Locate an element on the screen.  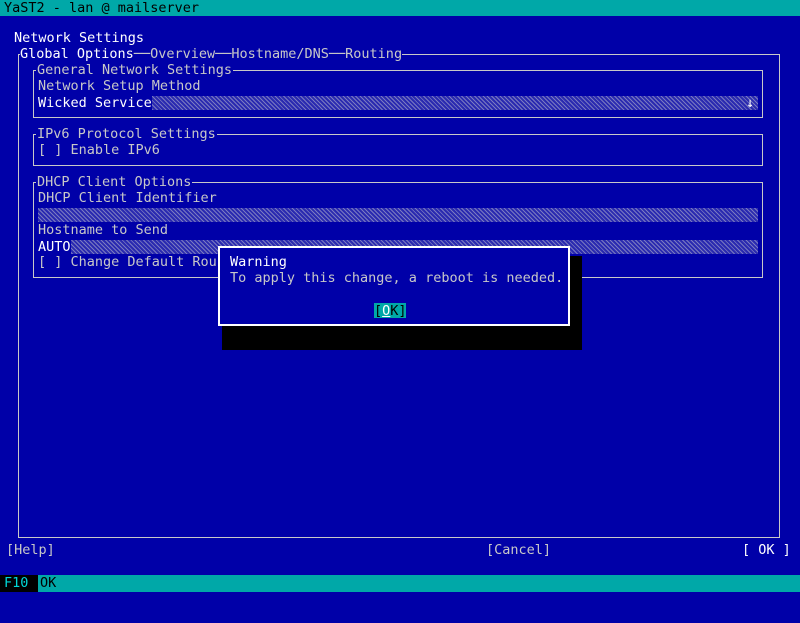
tab-overview: Overview is located at coordinates (182, 54).